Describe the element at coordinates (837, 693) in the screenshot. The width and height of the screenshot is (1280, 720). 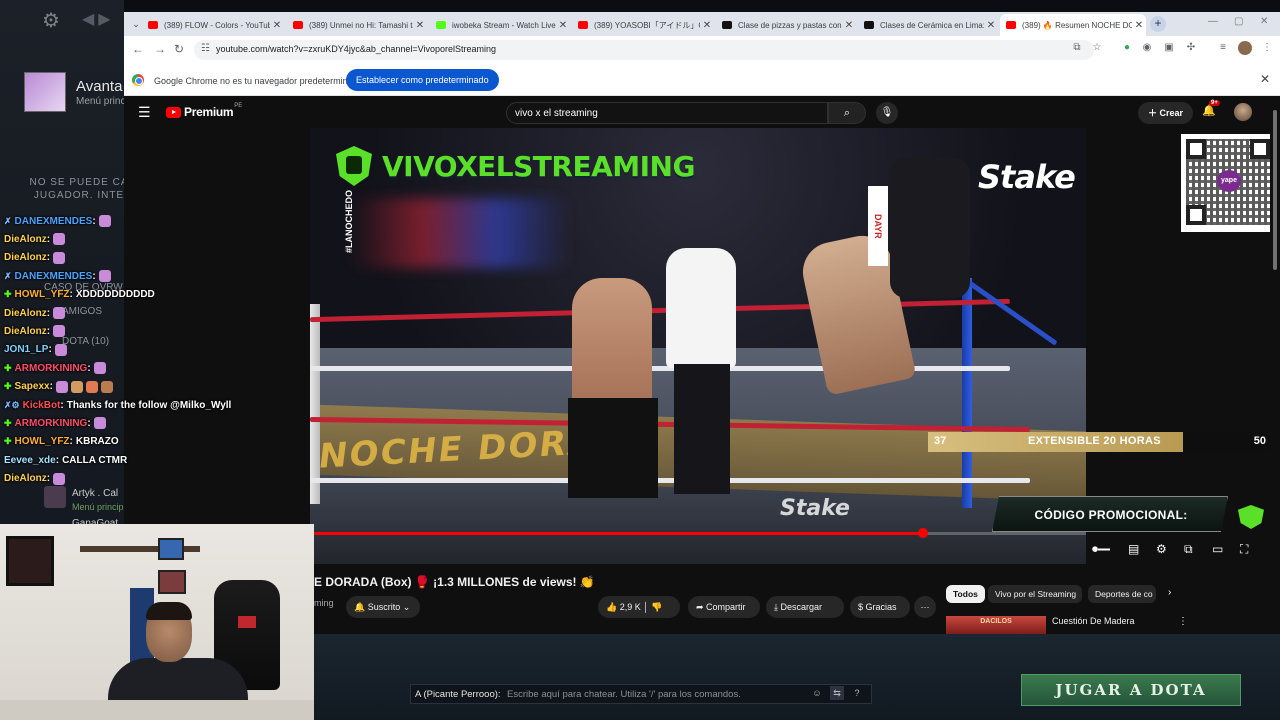
I see `translate-icon: ⇆` at that location.